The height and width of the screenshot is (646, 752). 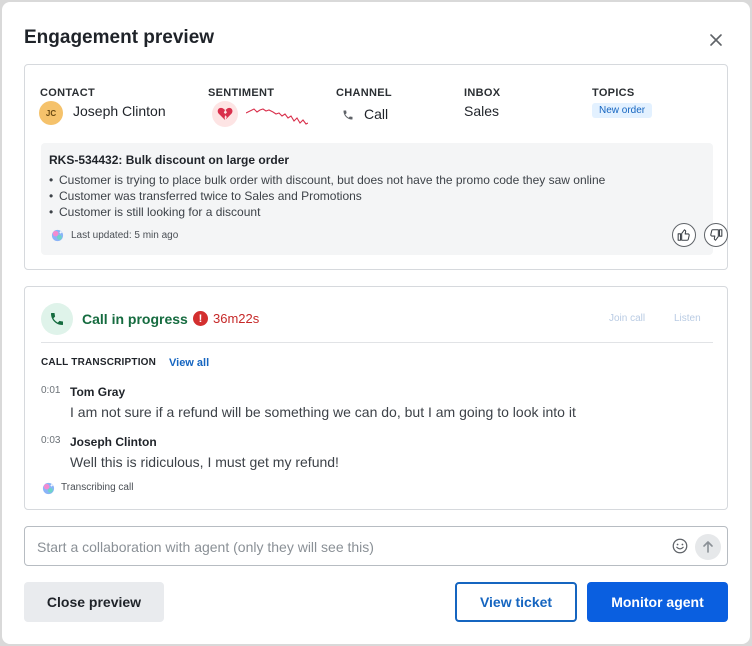 I want to click on call-duration-text: 36m22s, so click(x=236, y=318).